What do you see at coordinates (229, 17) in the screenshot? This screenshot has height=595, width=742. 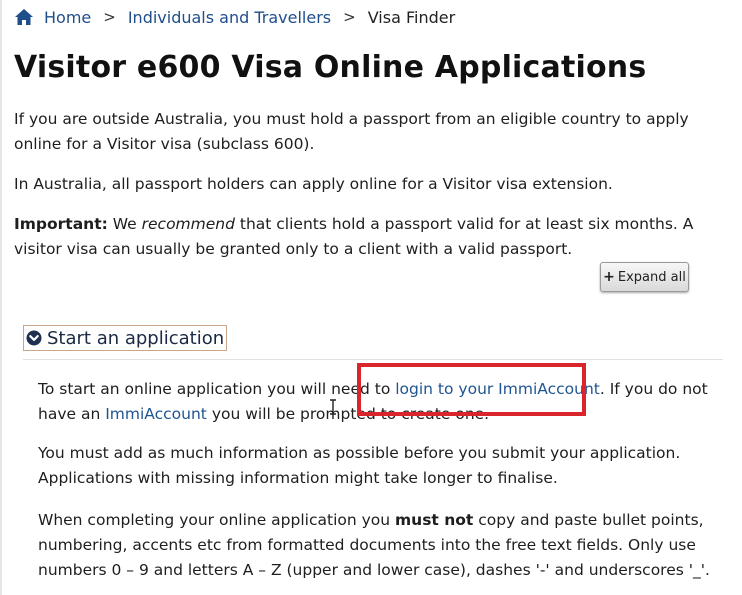 I see `breadcrumb-section-link: Individuals and Travellers` at bounding box center [229, 17].